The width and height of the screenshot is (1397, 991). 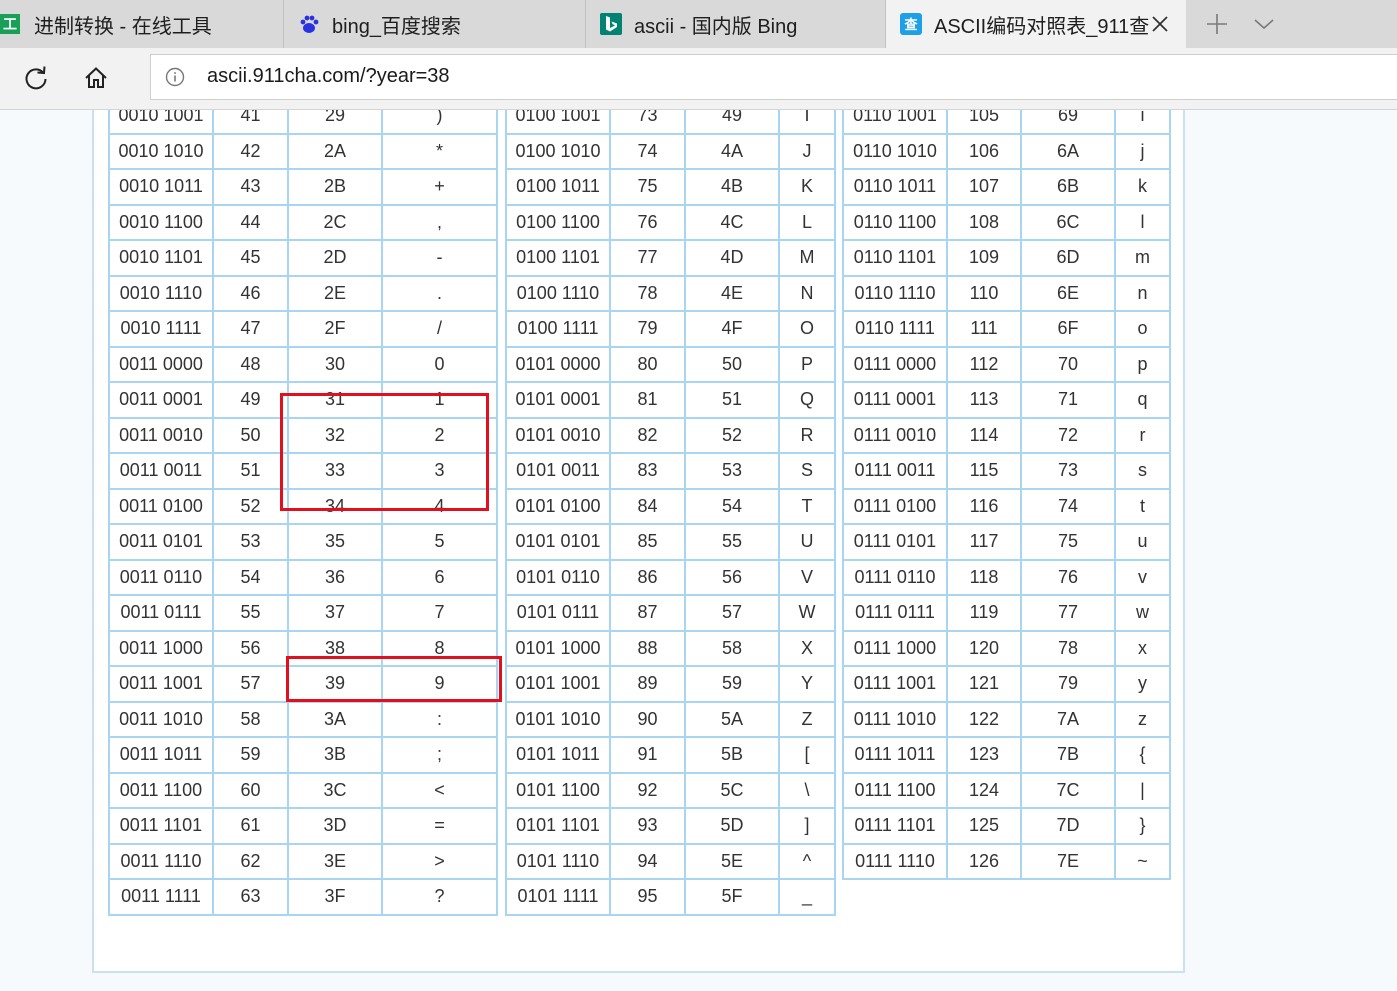 What do you see at coordinates (162, 614) in the screenshot?
I see `binary-cell: 0011 0111` at bounding box center [162, 614].